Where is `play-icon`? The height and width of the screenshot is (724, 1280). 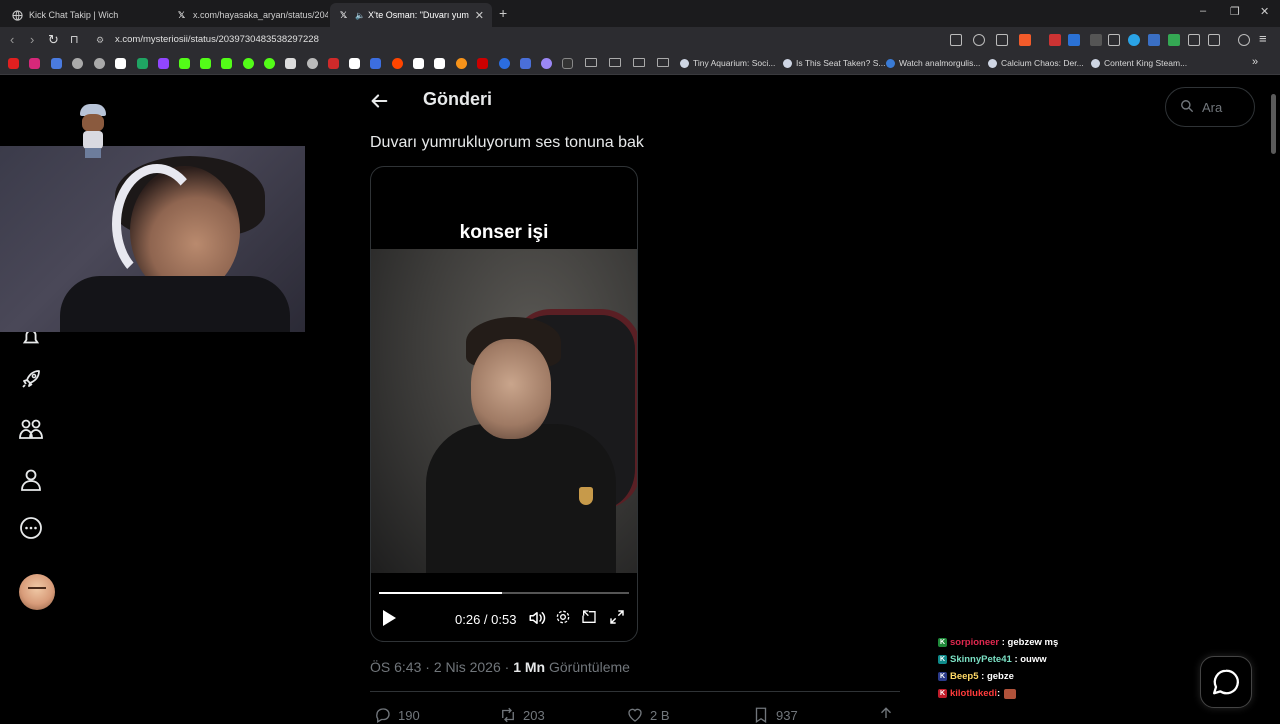 play-icon is located at coordinates (389, 618).